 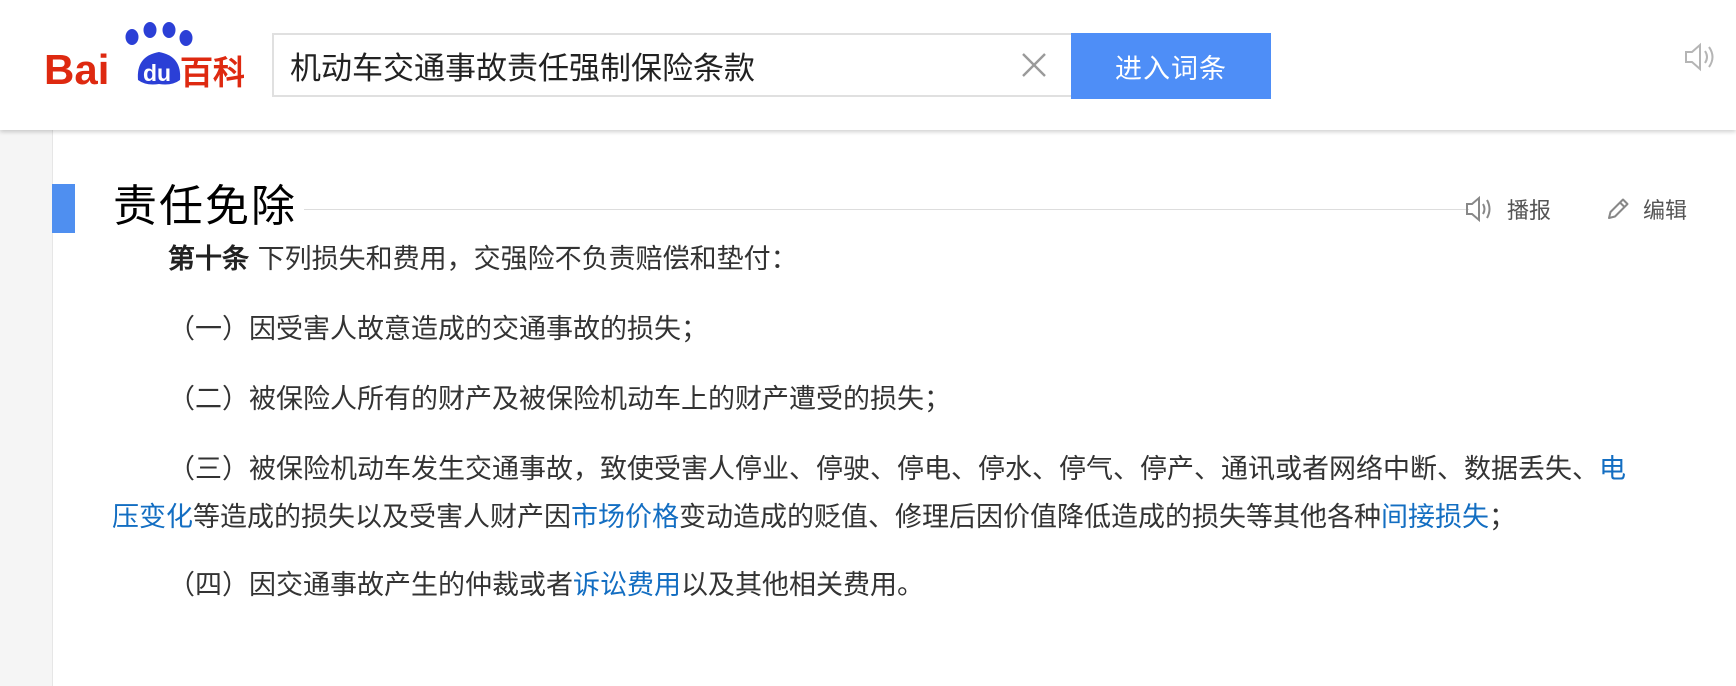 I want to click on article-number: 第十条, so click(x=208, y=259).